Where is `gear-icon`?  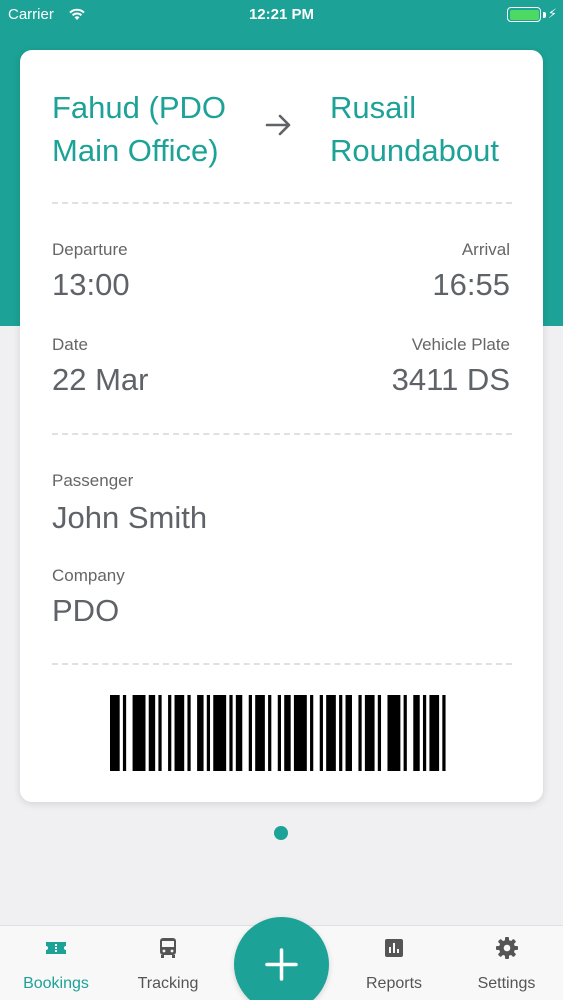 gear-icon is located at coordinates (507, 948).